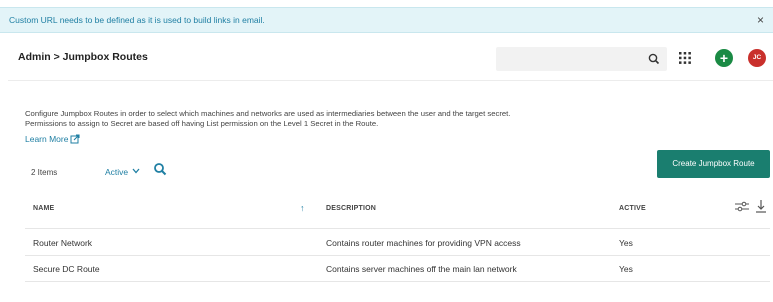 The image size is (773, 302). What do you see at coordinates (581, 59) in the screenshot?
I see `search-input` at bounding box center [581, 59].